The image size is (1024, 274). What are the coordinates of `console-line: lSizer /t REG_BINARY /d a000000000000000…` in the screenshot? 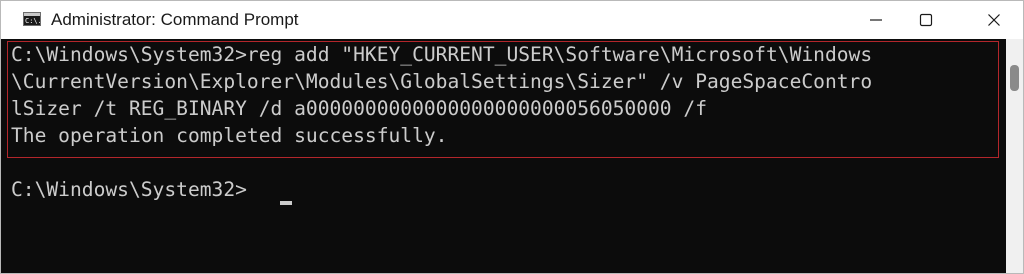 It's located at (359, 108).